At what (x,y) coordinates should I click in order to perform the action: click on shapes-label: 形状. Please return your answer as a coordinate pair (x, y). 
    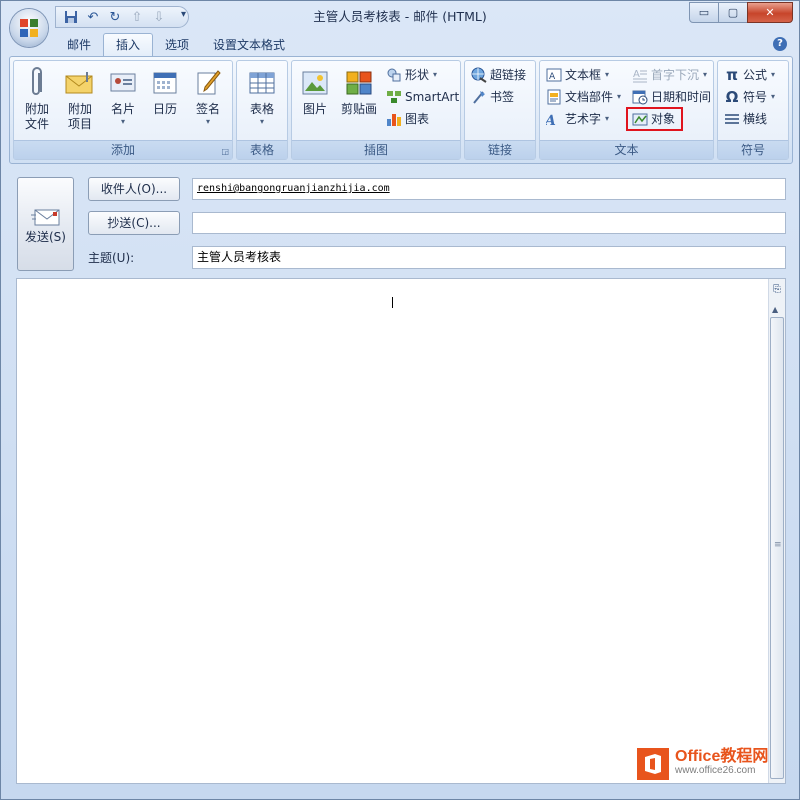
    Looking at the image, I should click on (417, 75).